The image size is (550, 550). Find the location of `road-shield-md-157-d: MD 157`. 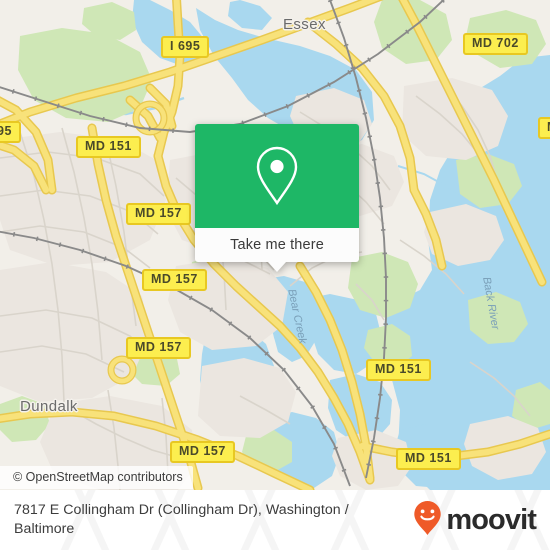

road-shield-md-157-d: MD 157 is located at coordinates (202, 452).